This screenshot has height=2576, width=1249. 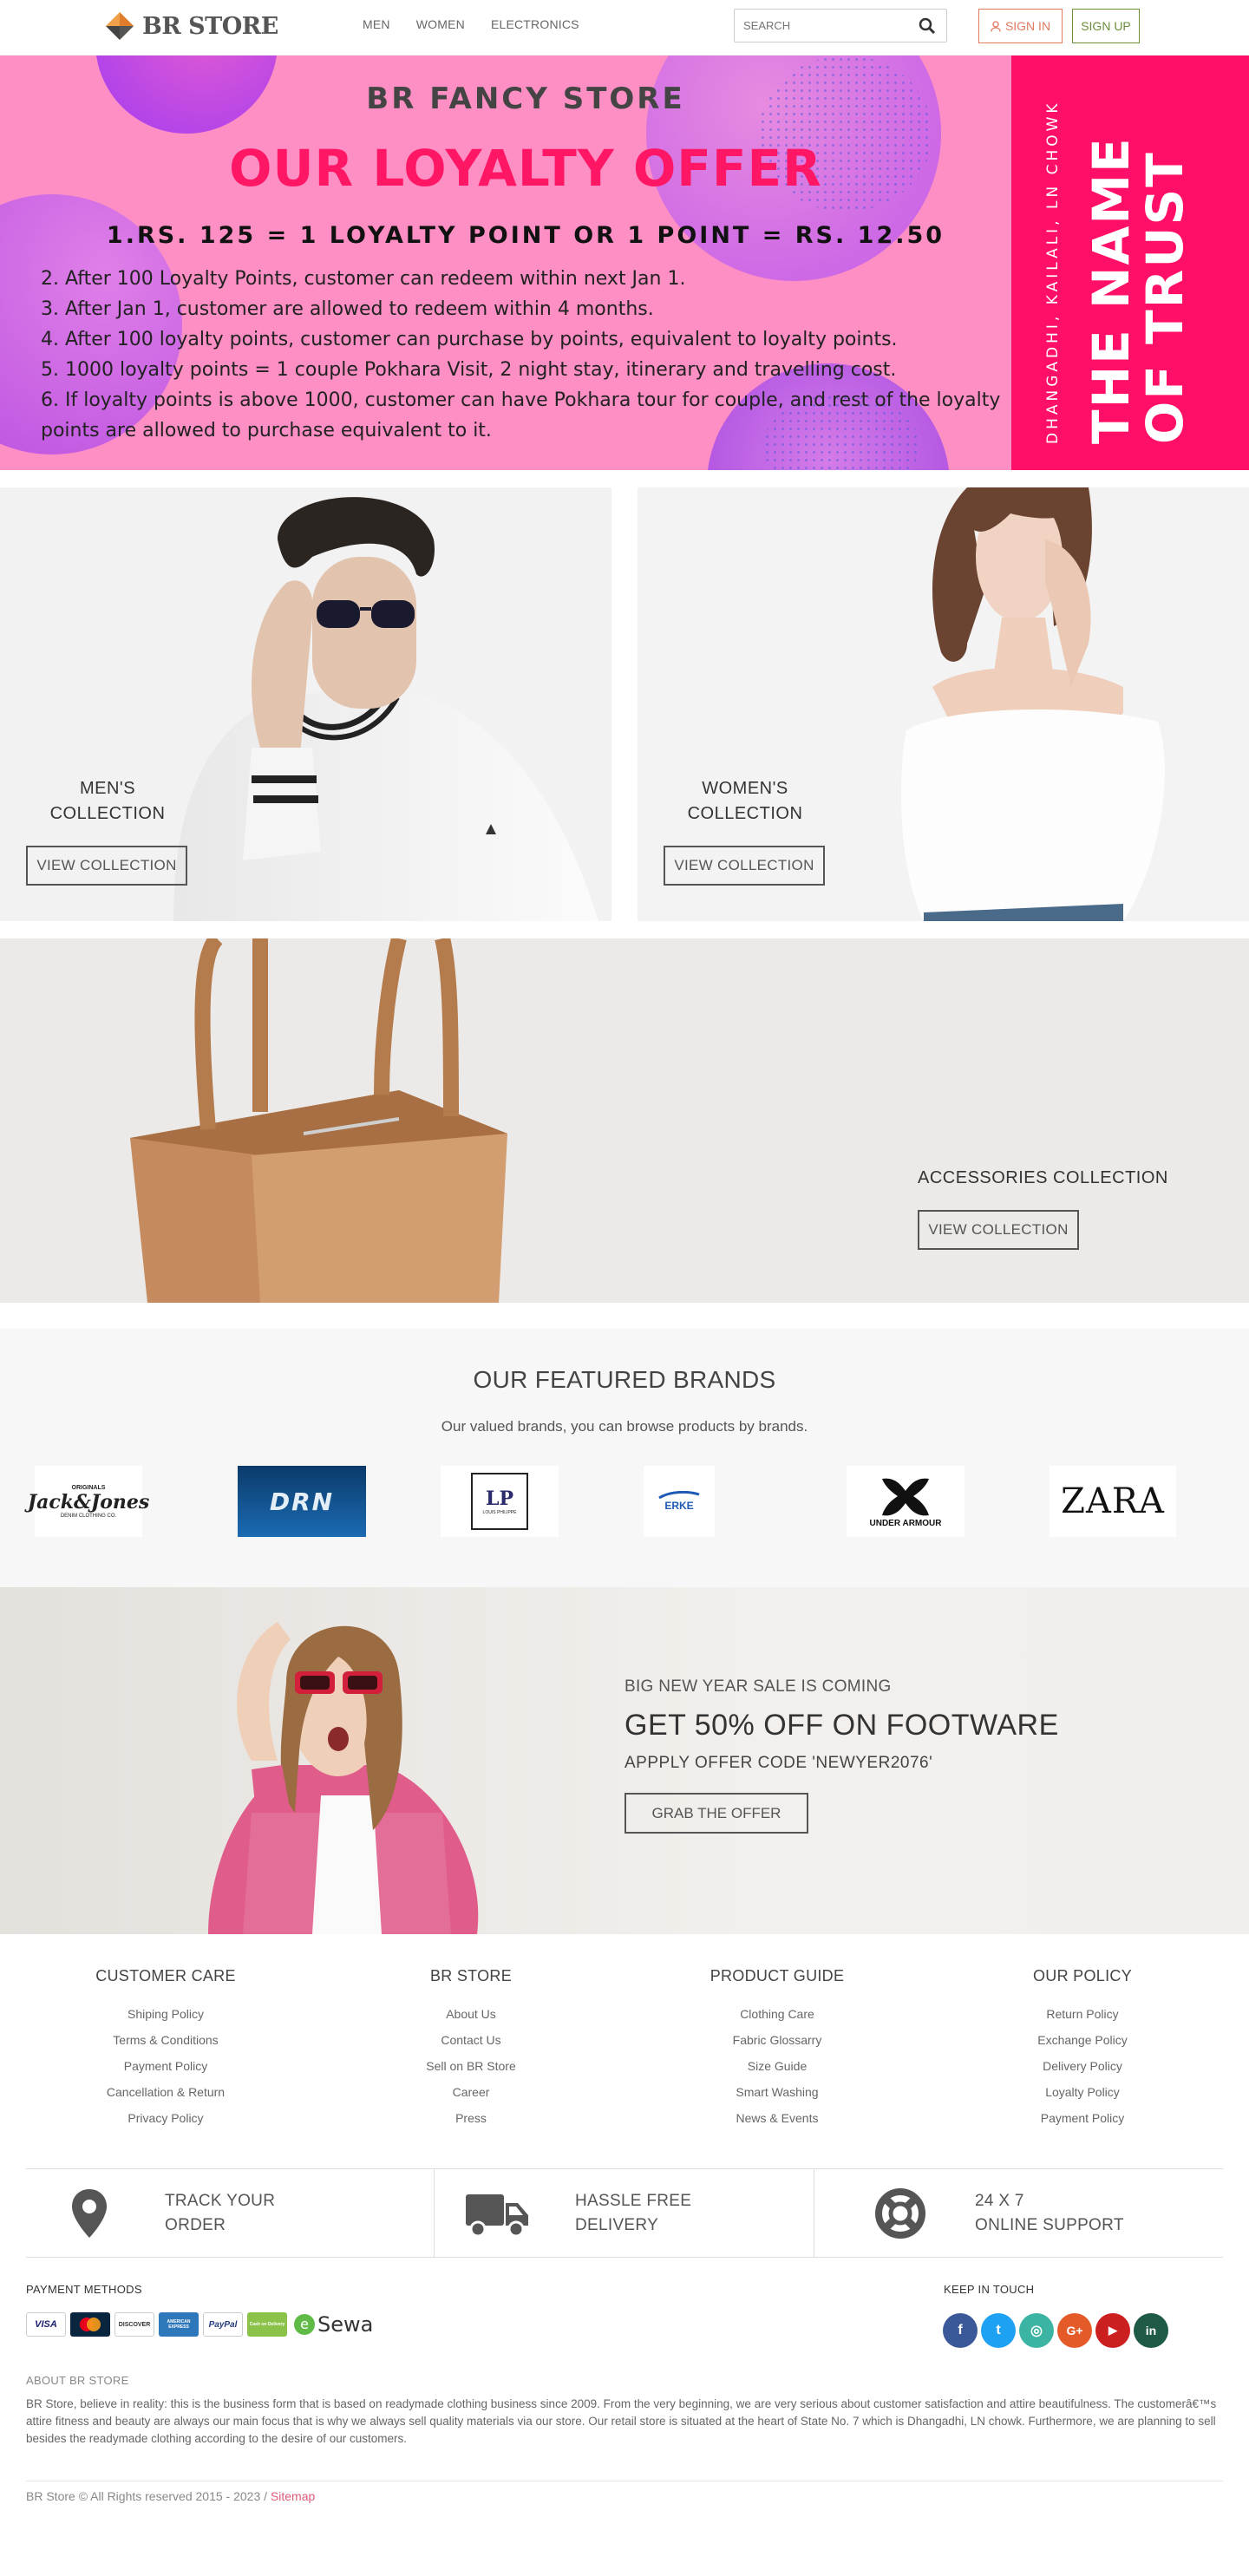 What do you see at coordinates (166, 2118) in the screenshot?
I see `footer-link: Privacy Policy` at bounding box center [166, 2118].